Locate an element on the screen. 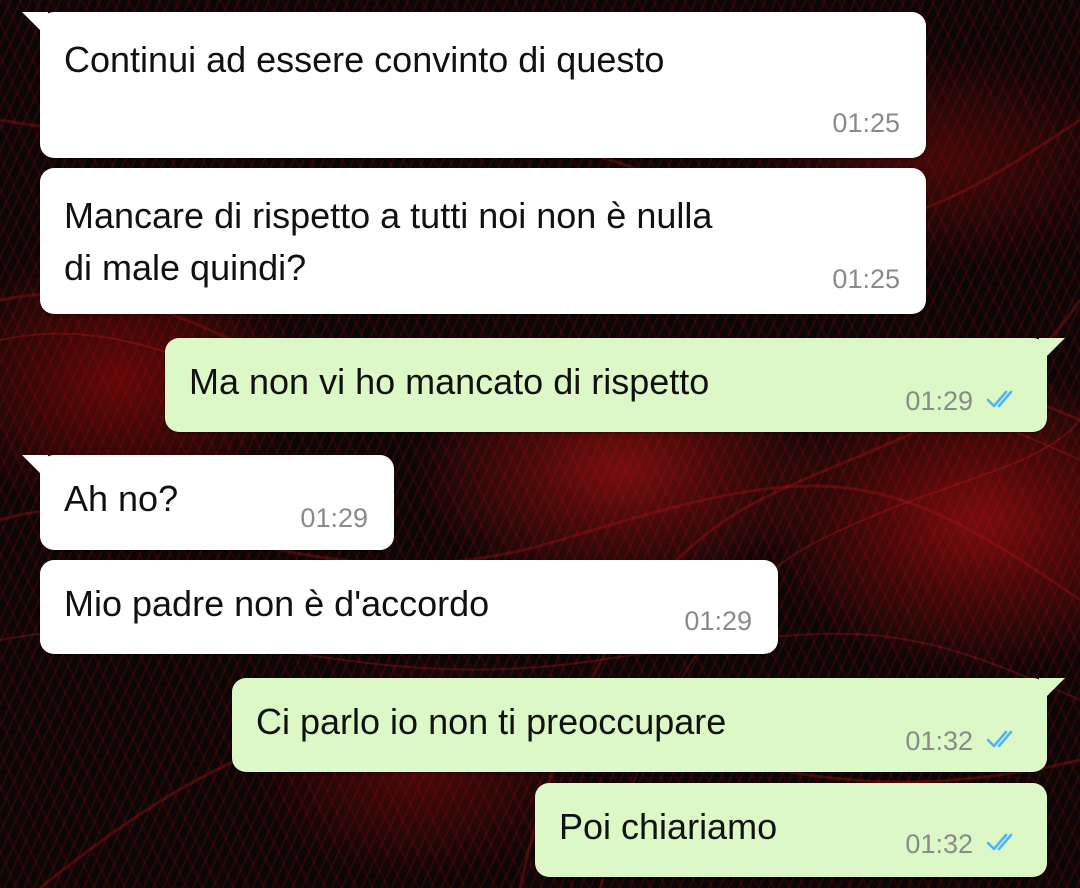 This screenshot has height=888, width=1080. message-text: Ma non vi ho mancato di rispetto is located at coordinates (449, 381).